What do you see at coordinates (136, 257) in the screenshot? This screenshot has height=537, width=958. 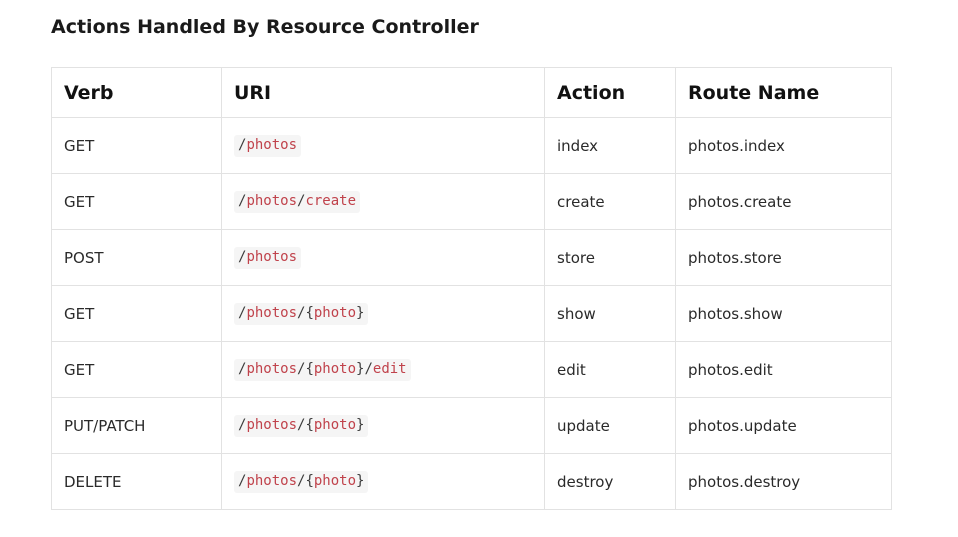 I see `cell-verb: POST` at bounding box center [136, 257].